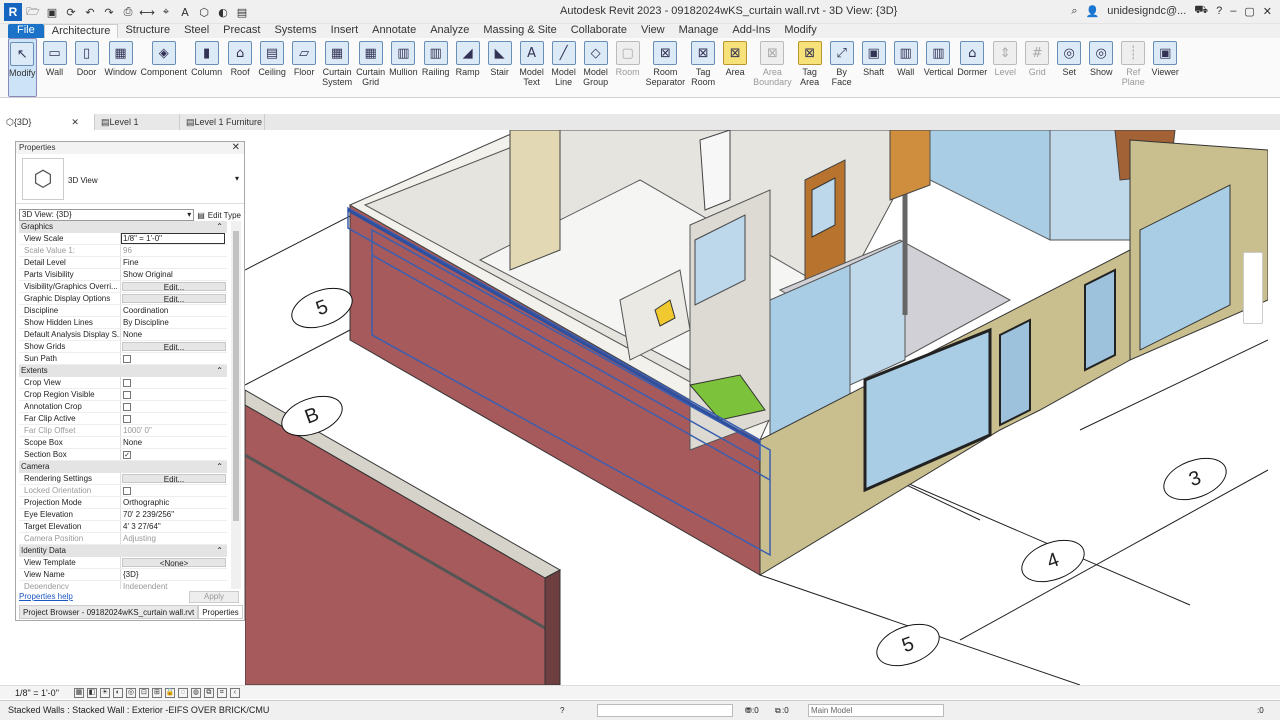  Describe the element at coordinates (519, 31) in the screenshot. I see `tab-massing-site: Massing & Site` at that location.